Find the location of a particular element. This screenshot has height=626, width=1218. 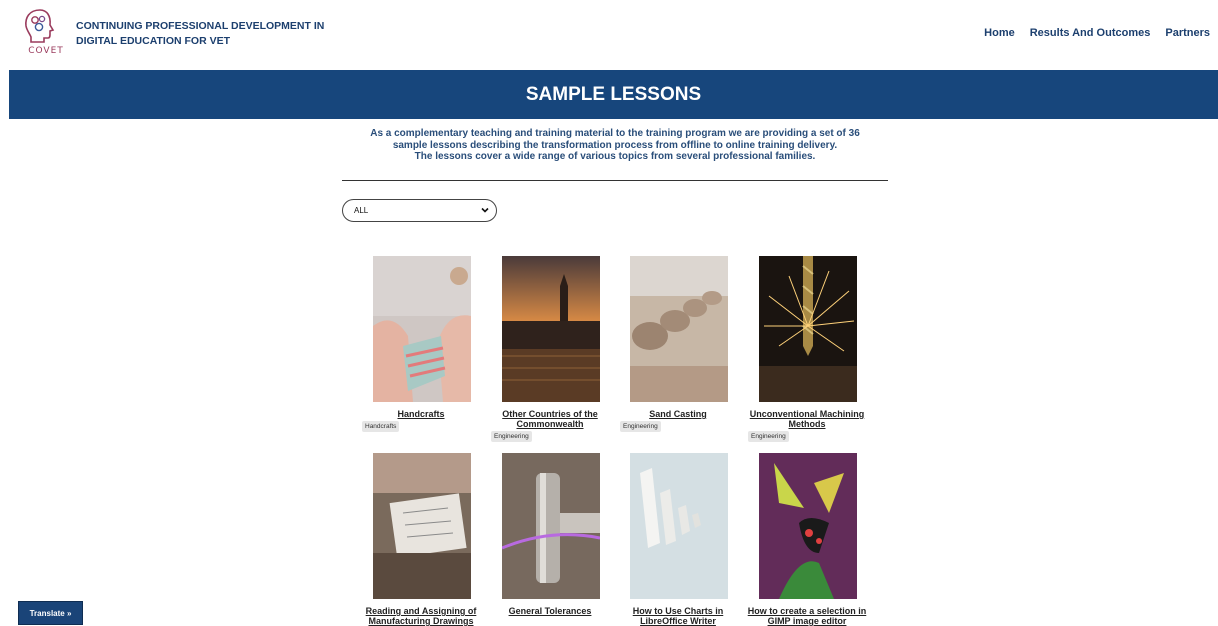

lesson-title-line-1: General Tolerances is located at coordinates (550, 611).